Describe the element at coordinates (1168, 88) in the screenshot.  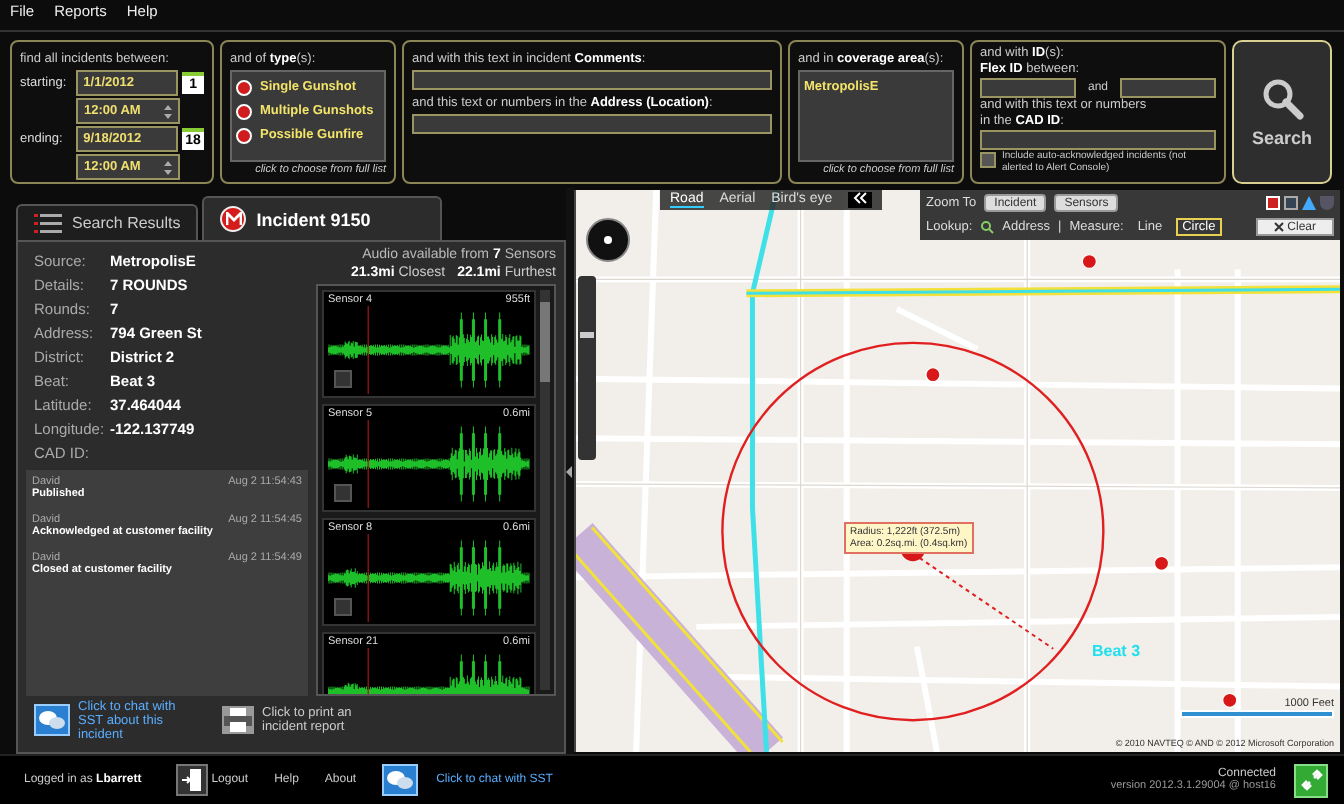
I see `flex-id-to-field` at that location.